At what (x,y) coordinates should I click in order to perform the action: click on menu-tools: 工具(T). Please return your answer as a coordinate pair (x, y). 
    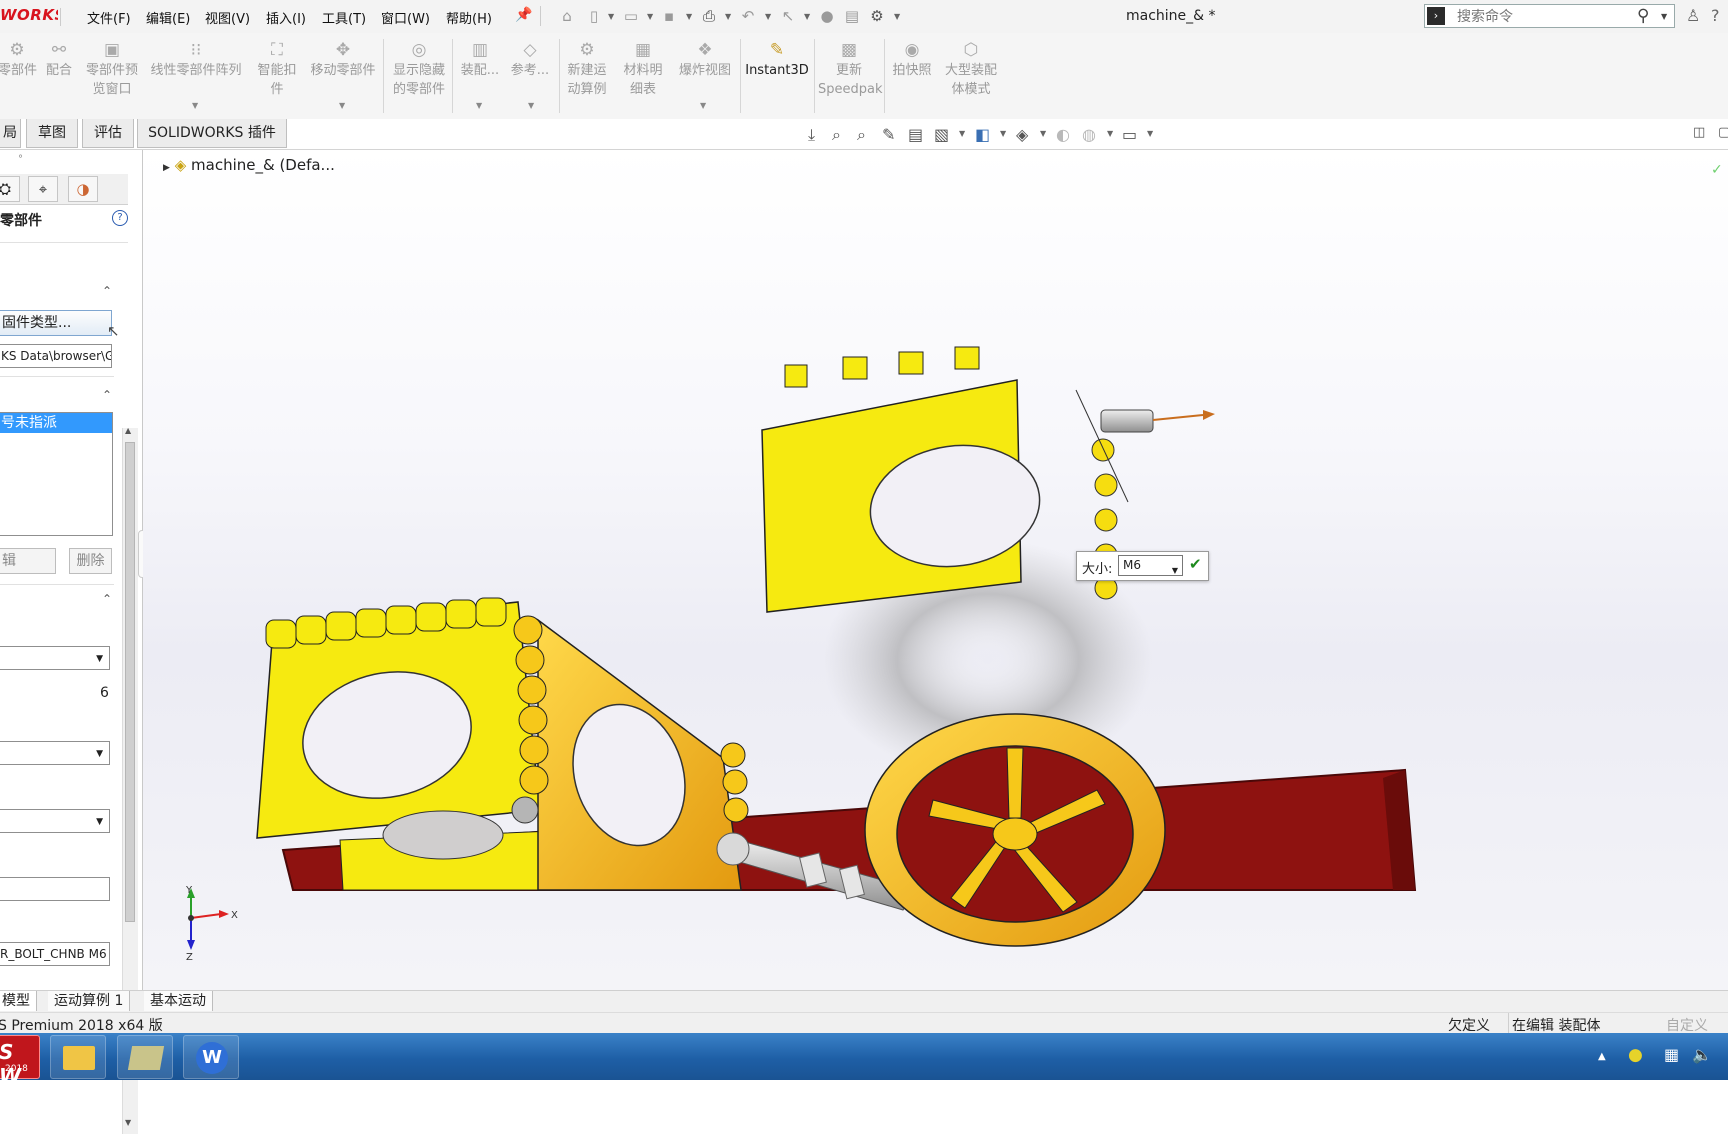
    Looking at the image, I should click on (344, 17).